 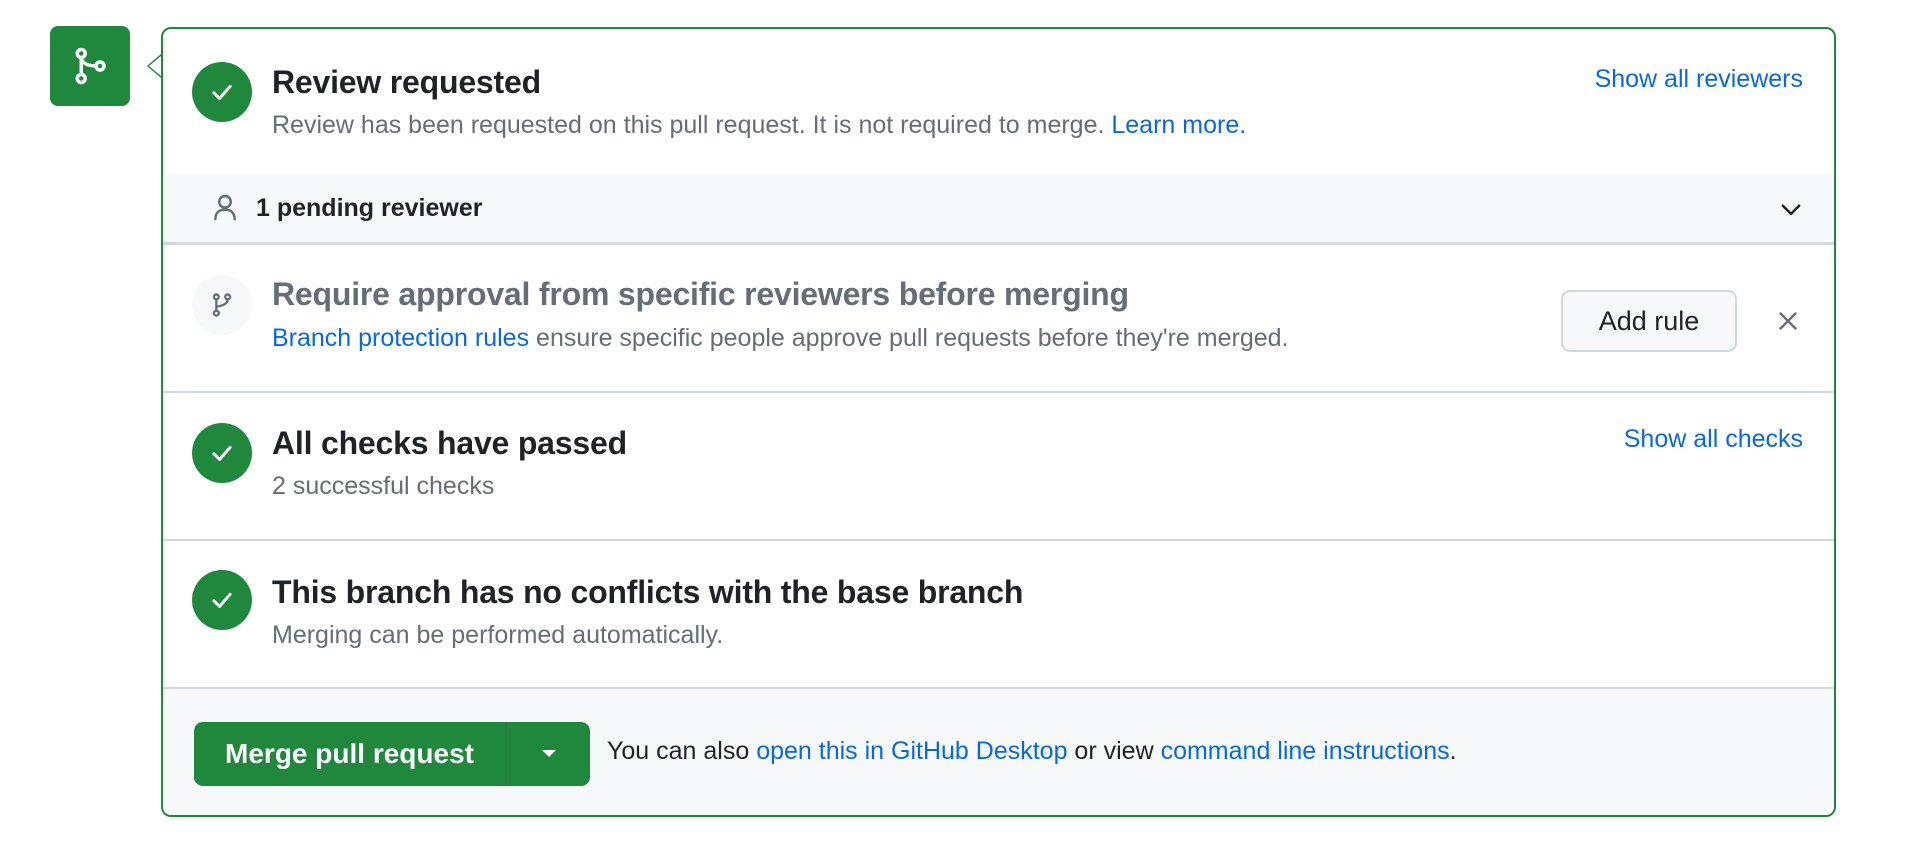 I want to click on checks-title: All checks have passed, so click(x=449, y=443).